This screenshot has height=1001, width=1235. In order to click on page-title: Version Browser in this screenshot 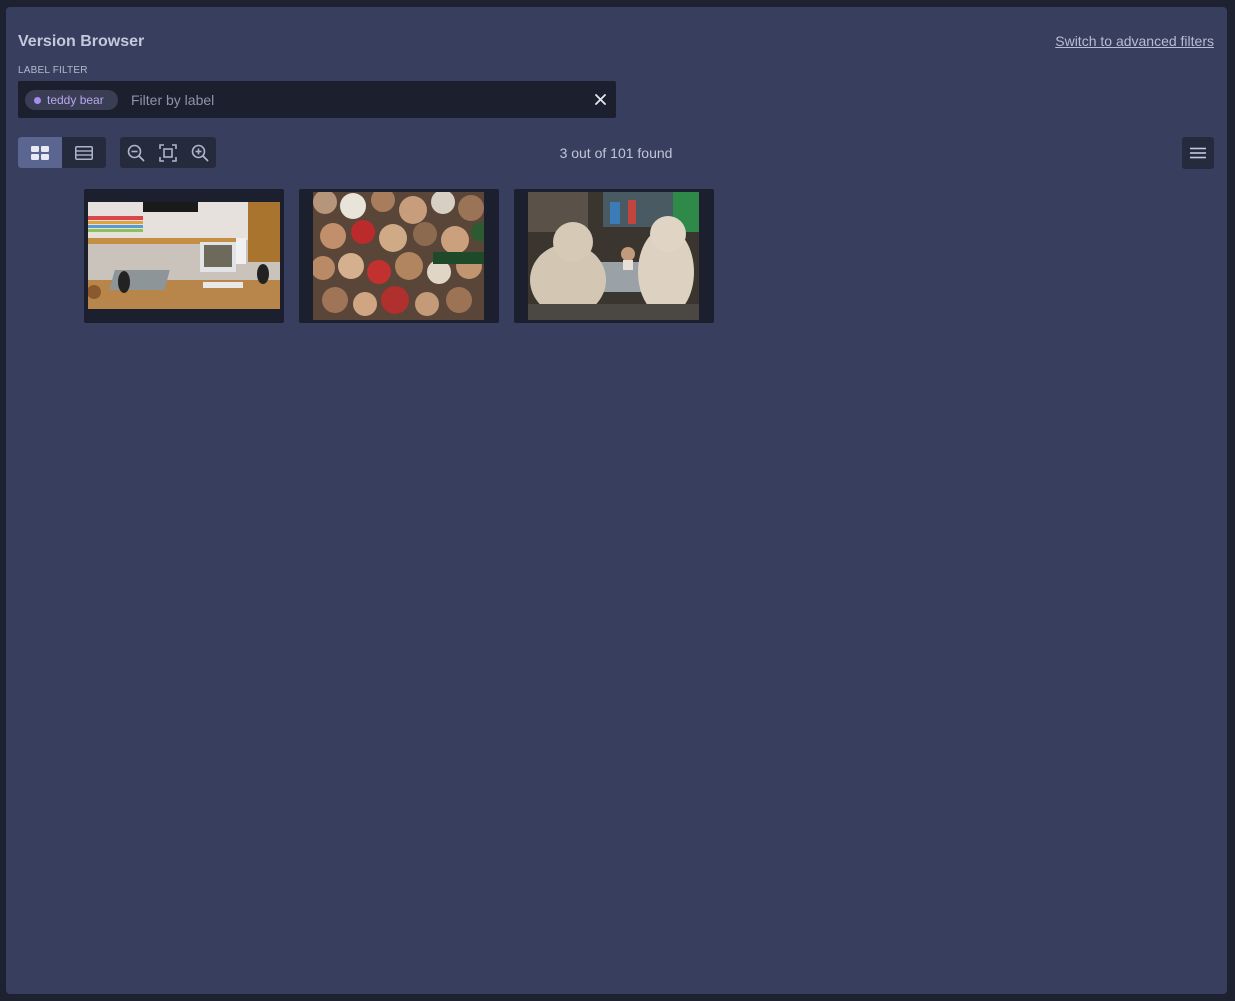, I will do `click(81, 41)`.